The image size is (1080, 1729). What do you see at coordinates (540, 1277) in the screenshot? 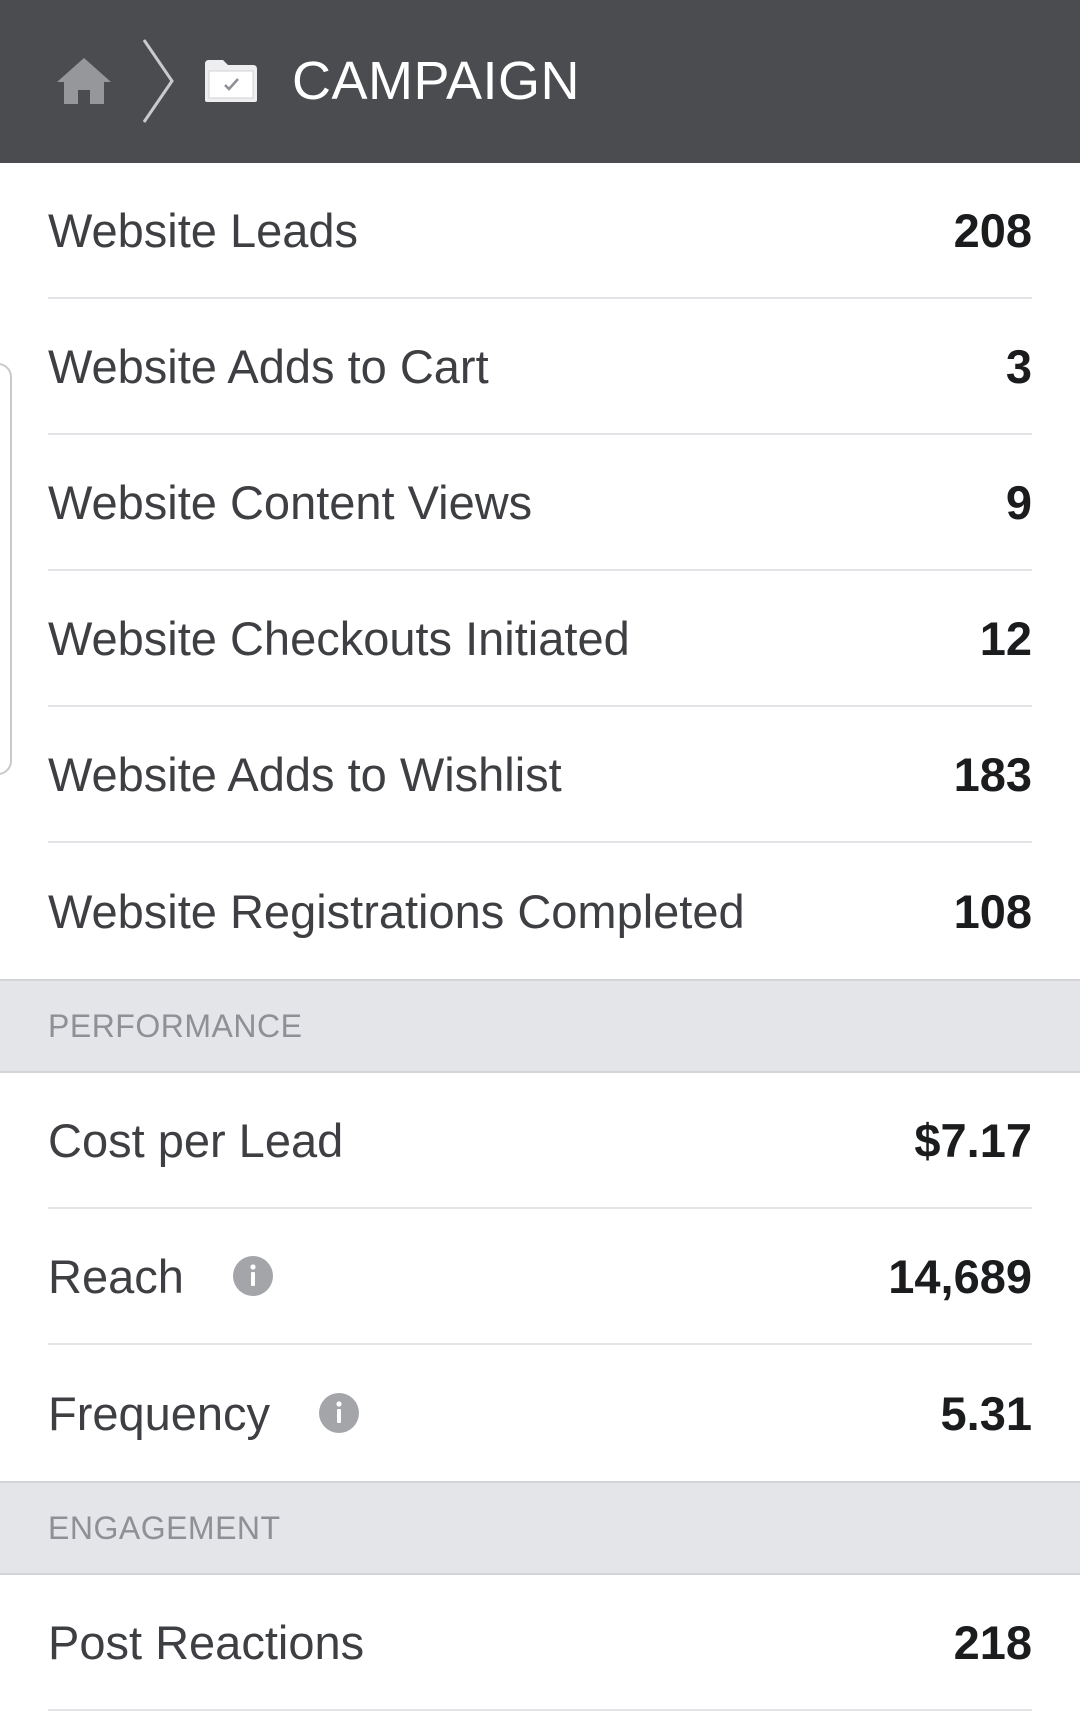
I see `metric-row-reach: Reach 14,689` at bounding box center [540, 1277].